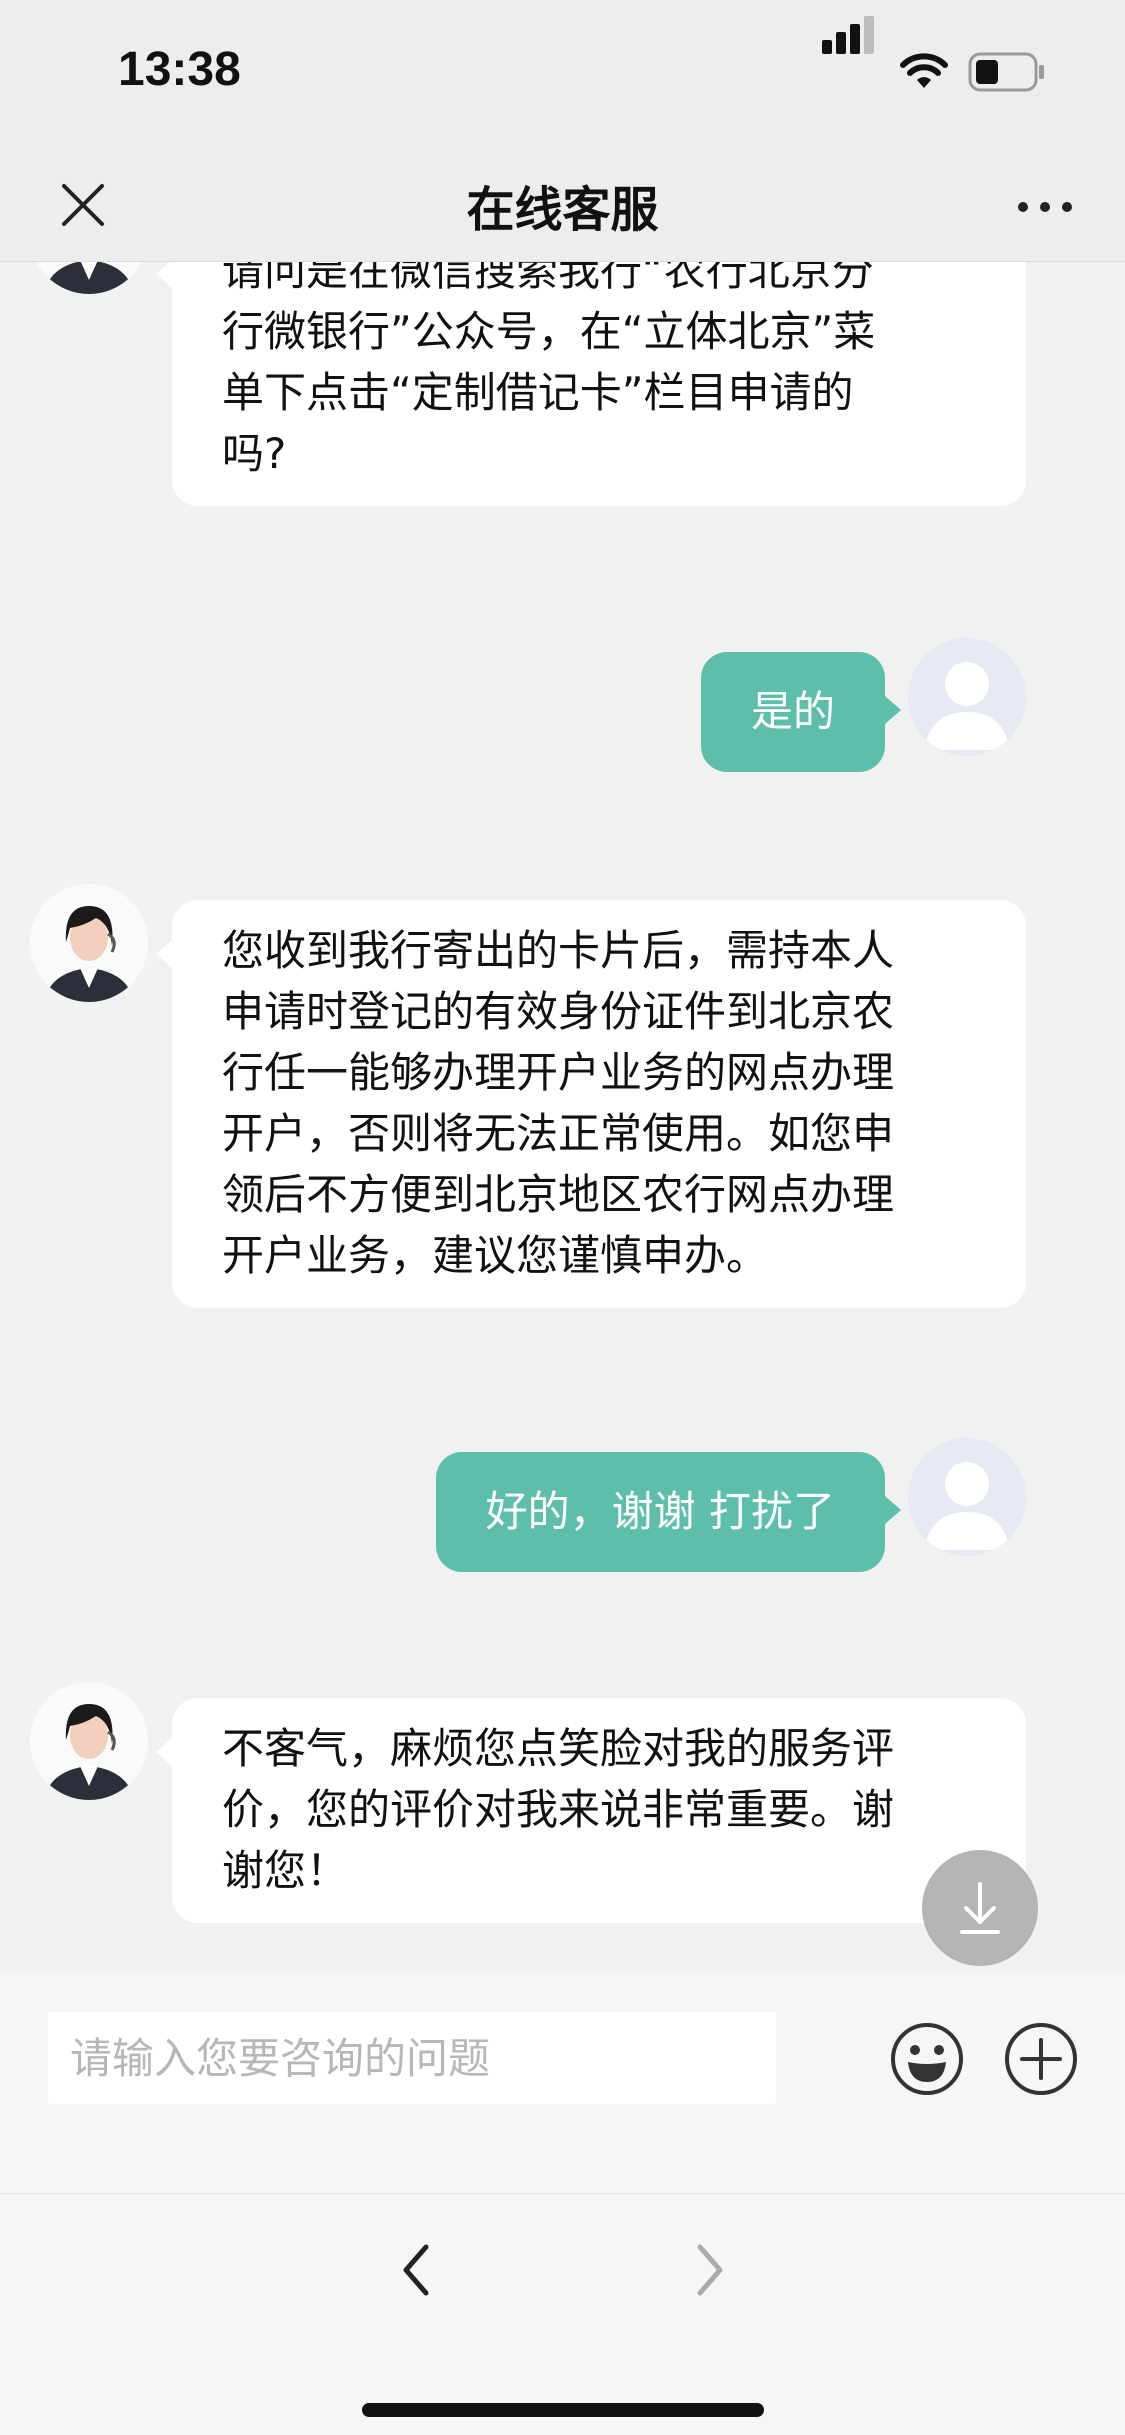 The image size is (1125, 2435). I want to click on message-line: 申请时登记的有效身份证件到北京农, so click(558, 1011).